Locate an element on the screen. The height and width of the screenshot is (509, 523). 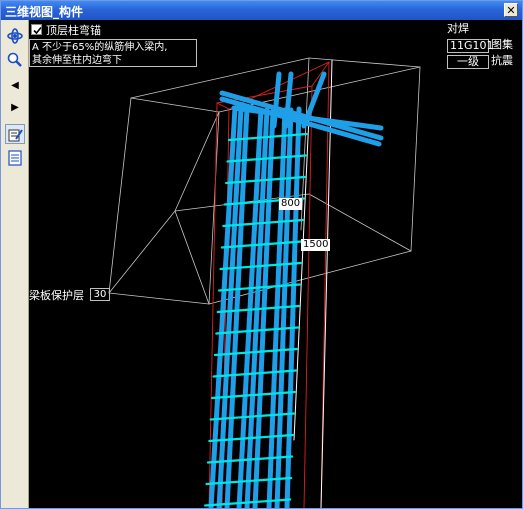
anchor-checkbox-label: 顶层柱弯锚 is located at coordinates (73, 30).